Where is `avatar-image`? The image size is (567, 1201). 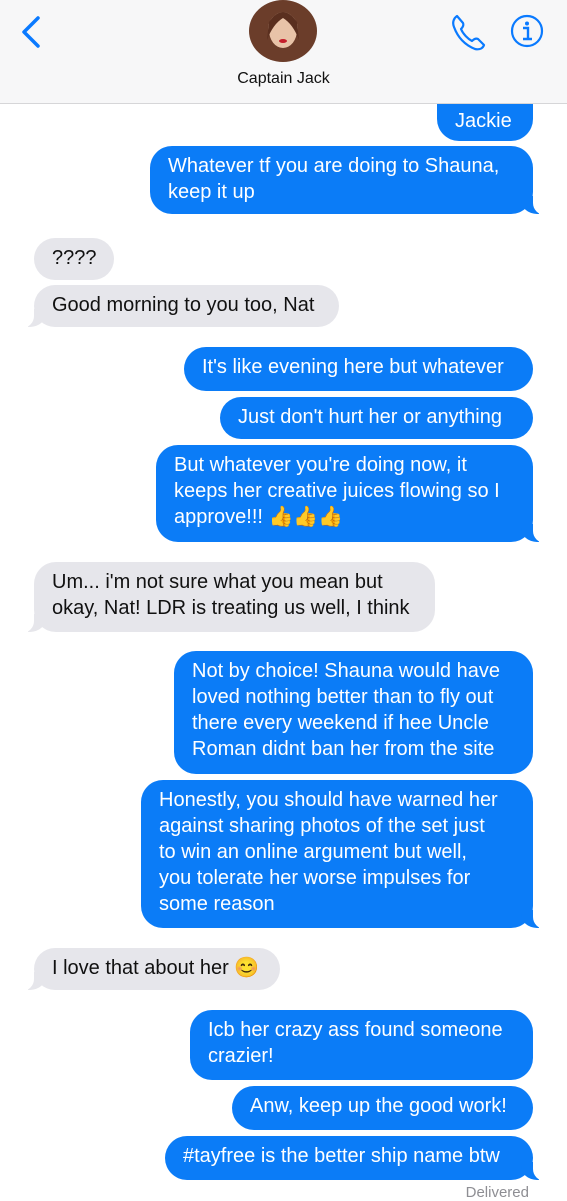
avatar-image is located at coordinates (283, 30).